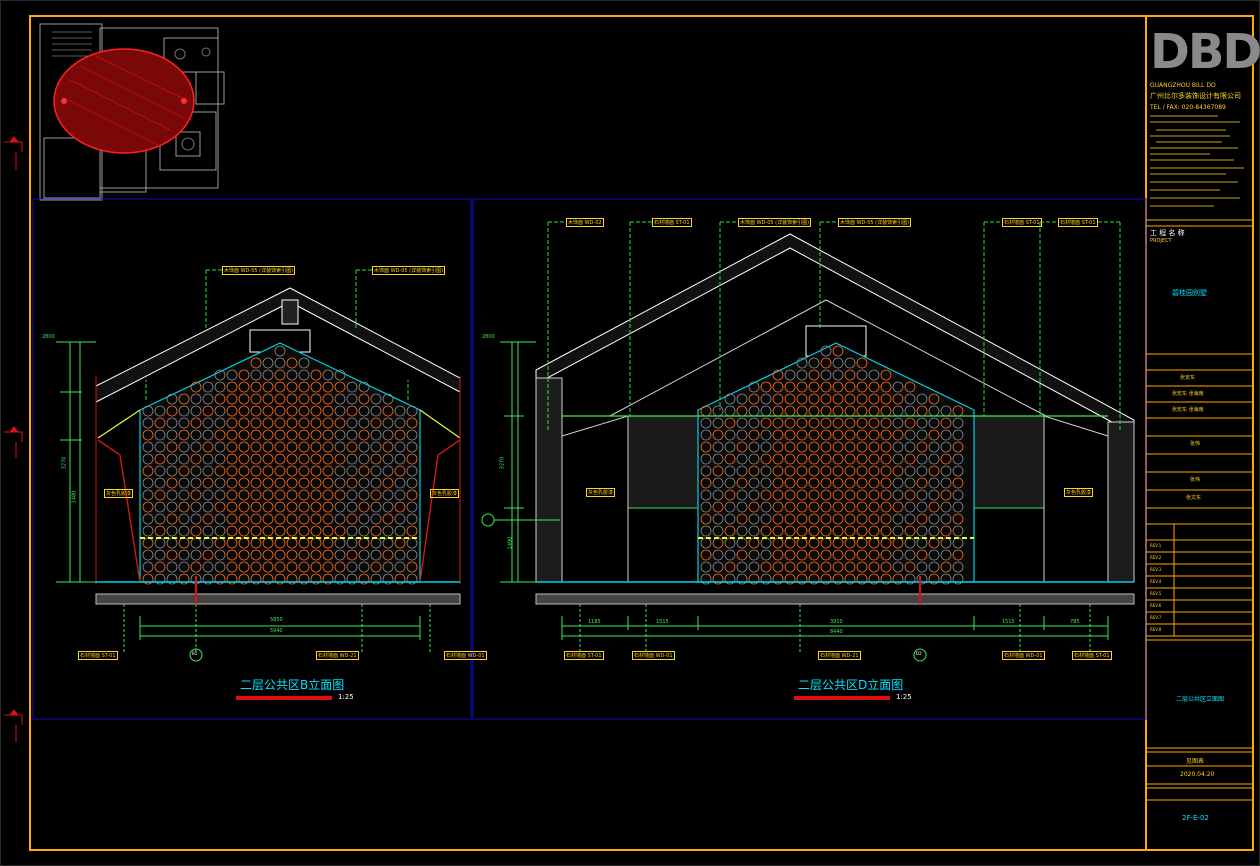  Describe the element at coordinates (1194, 498) in the screenshot. I see `sign-row-6: 张文东` at that location.